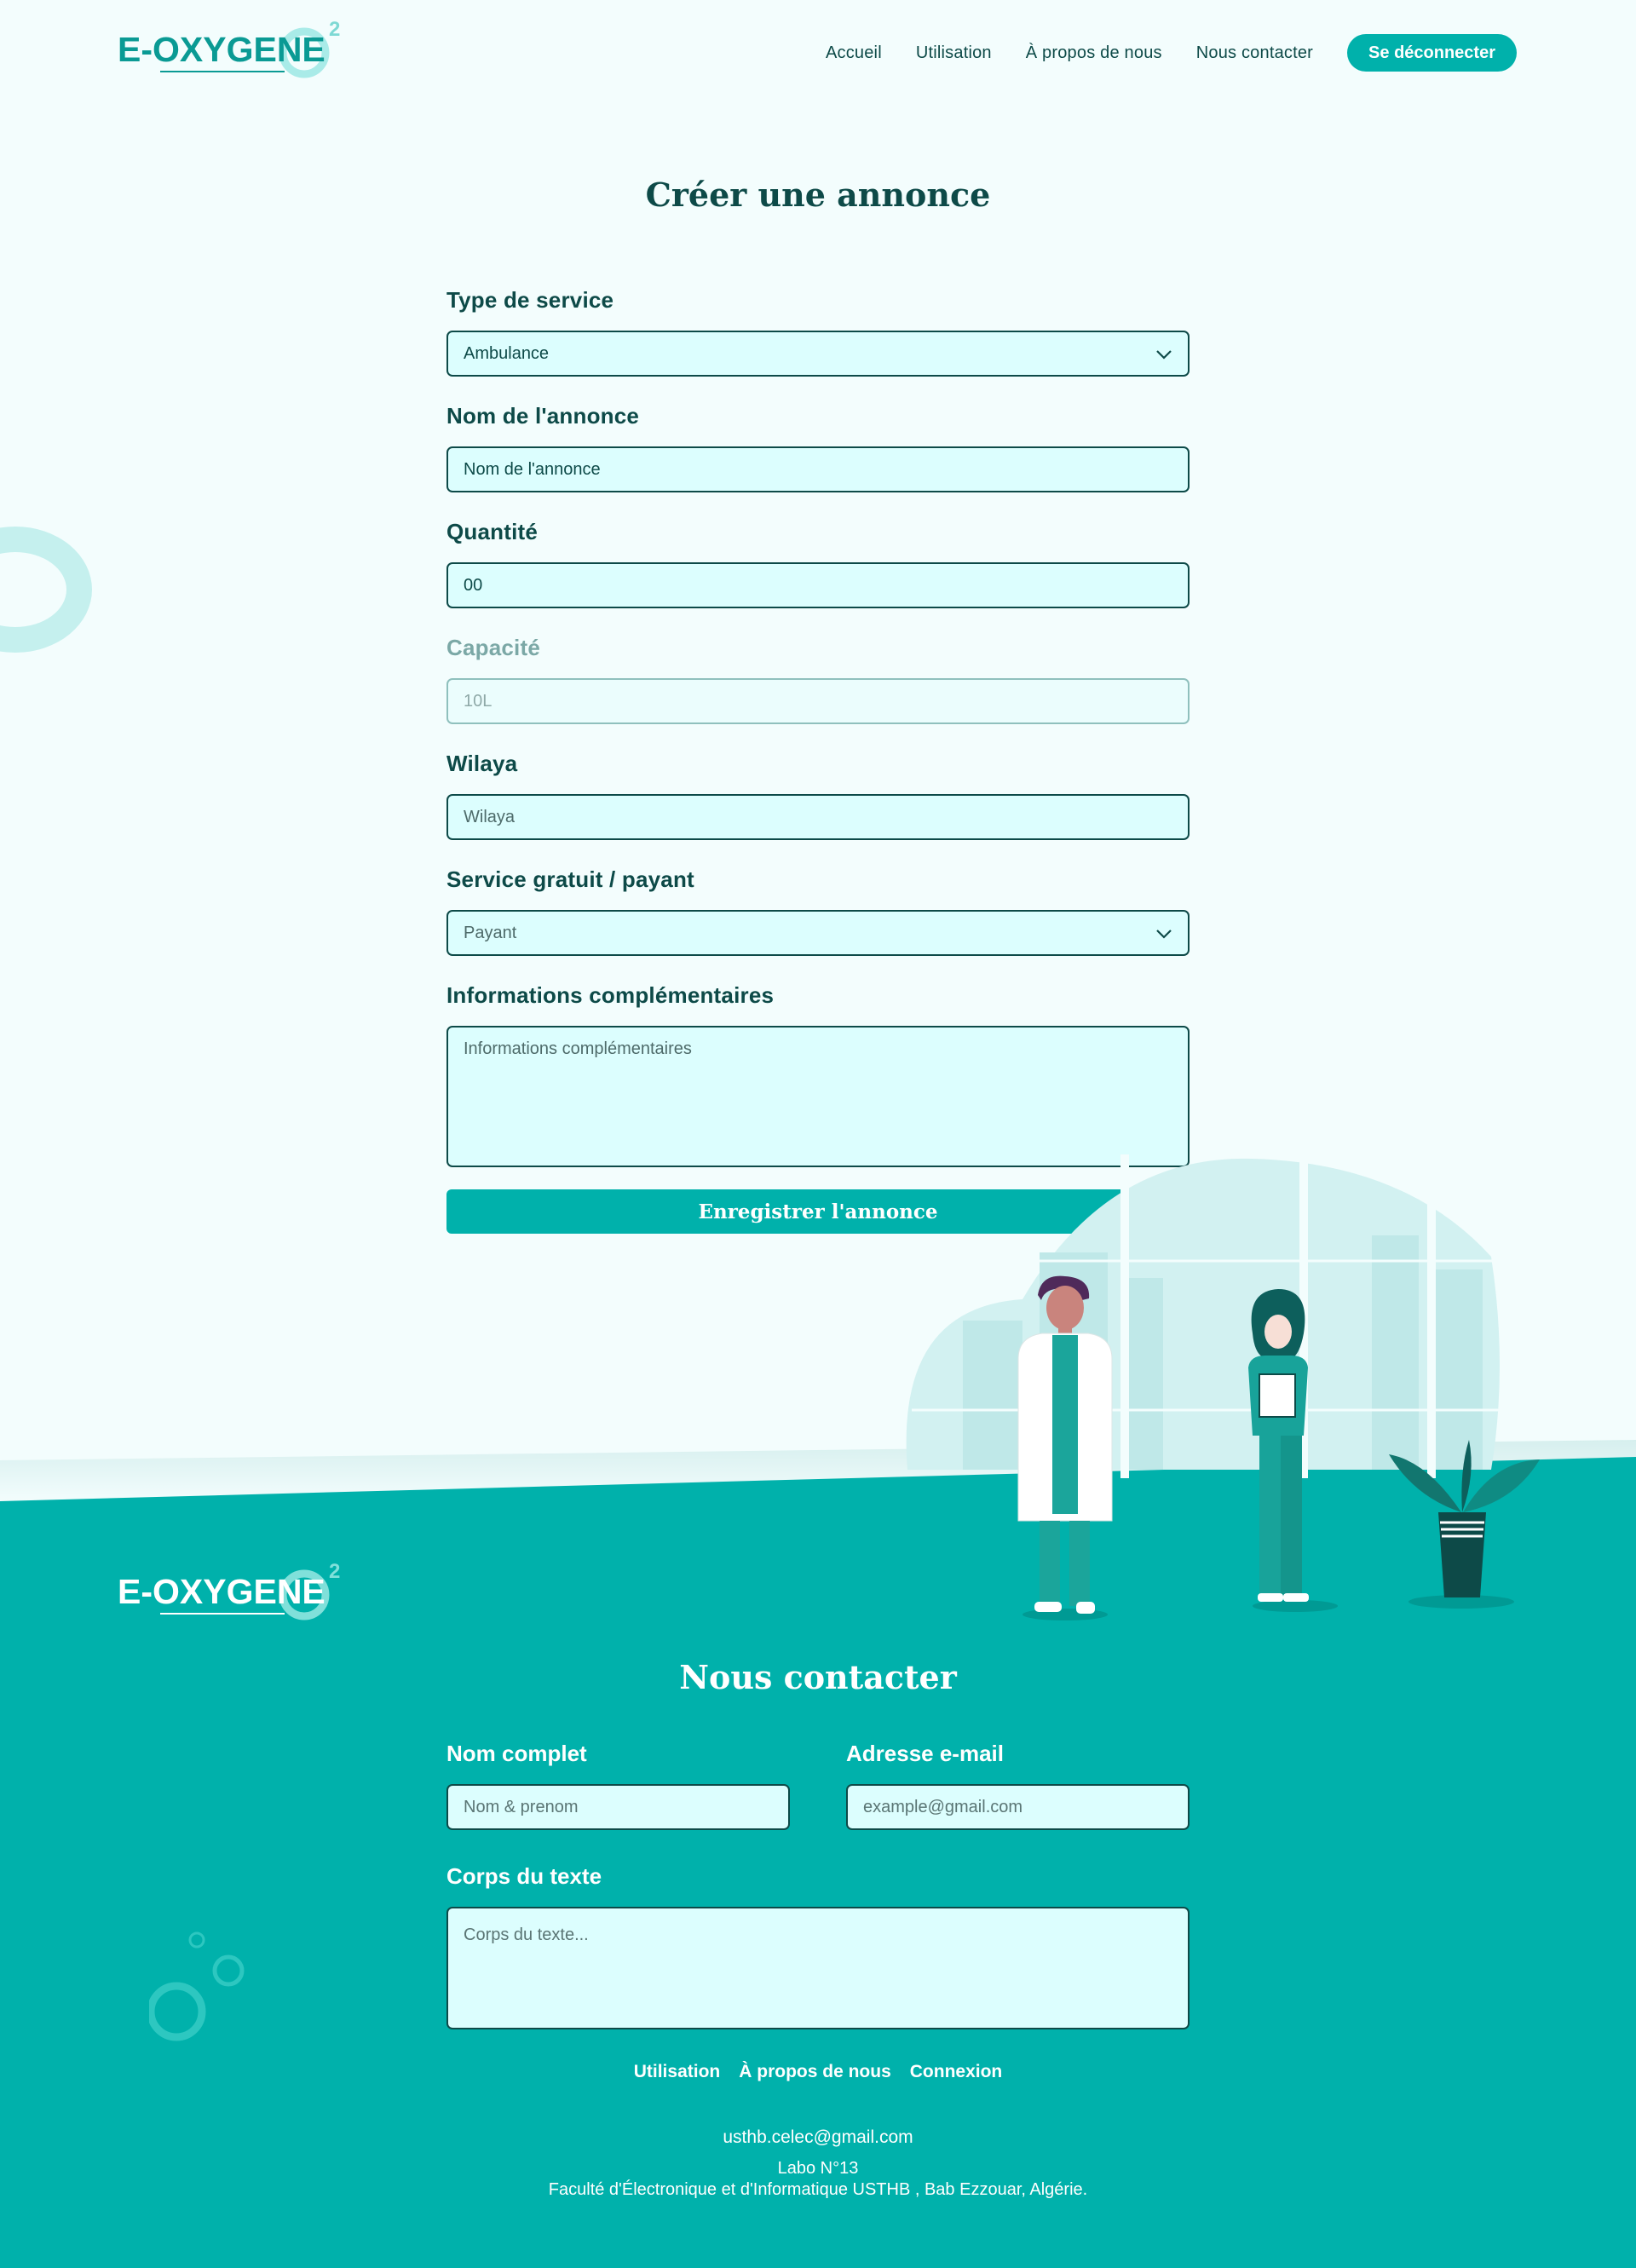 The image size is (1636, 2268). Describe the element at coordinates (1094, 53) in the screenshot. I see `nav-a-propos: À propos de nous` at that location.